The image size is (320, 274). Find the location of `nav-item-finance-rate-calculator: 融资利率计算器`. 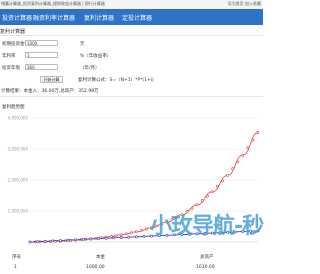

nav-item-finance-rate-calculator: 融资利率计算器 is located at coordinates (54, 17).